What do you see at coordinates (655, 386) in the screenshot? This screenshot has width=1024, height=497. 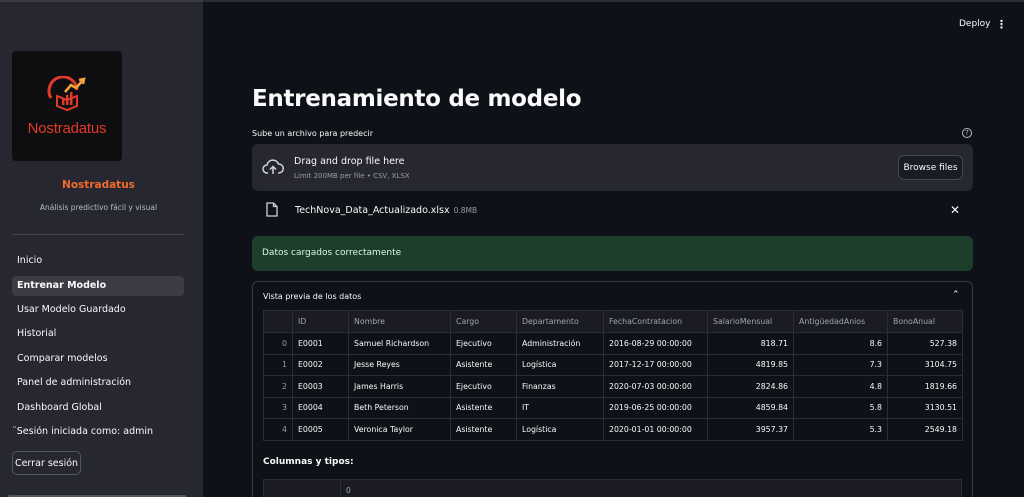 I see `table-cell: 2020-07-03 00:00:00` at bounding box center [655, 386].